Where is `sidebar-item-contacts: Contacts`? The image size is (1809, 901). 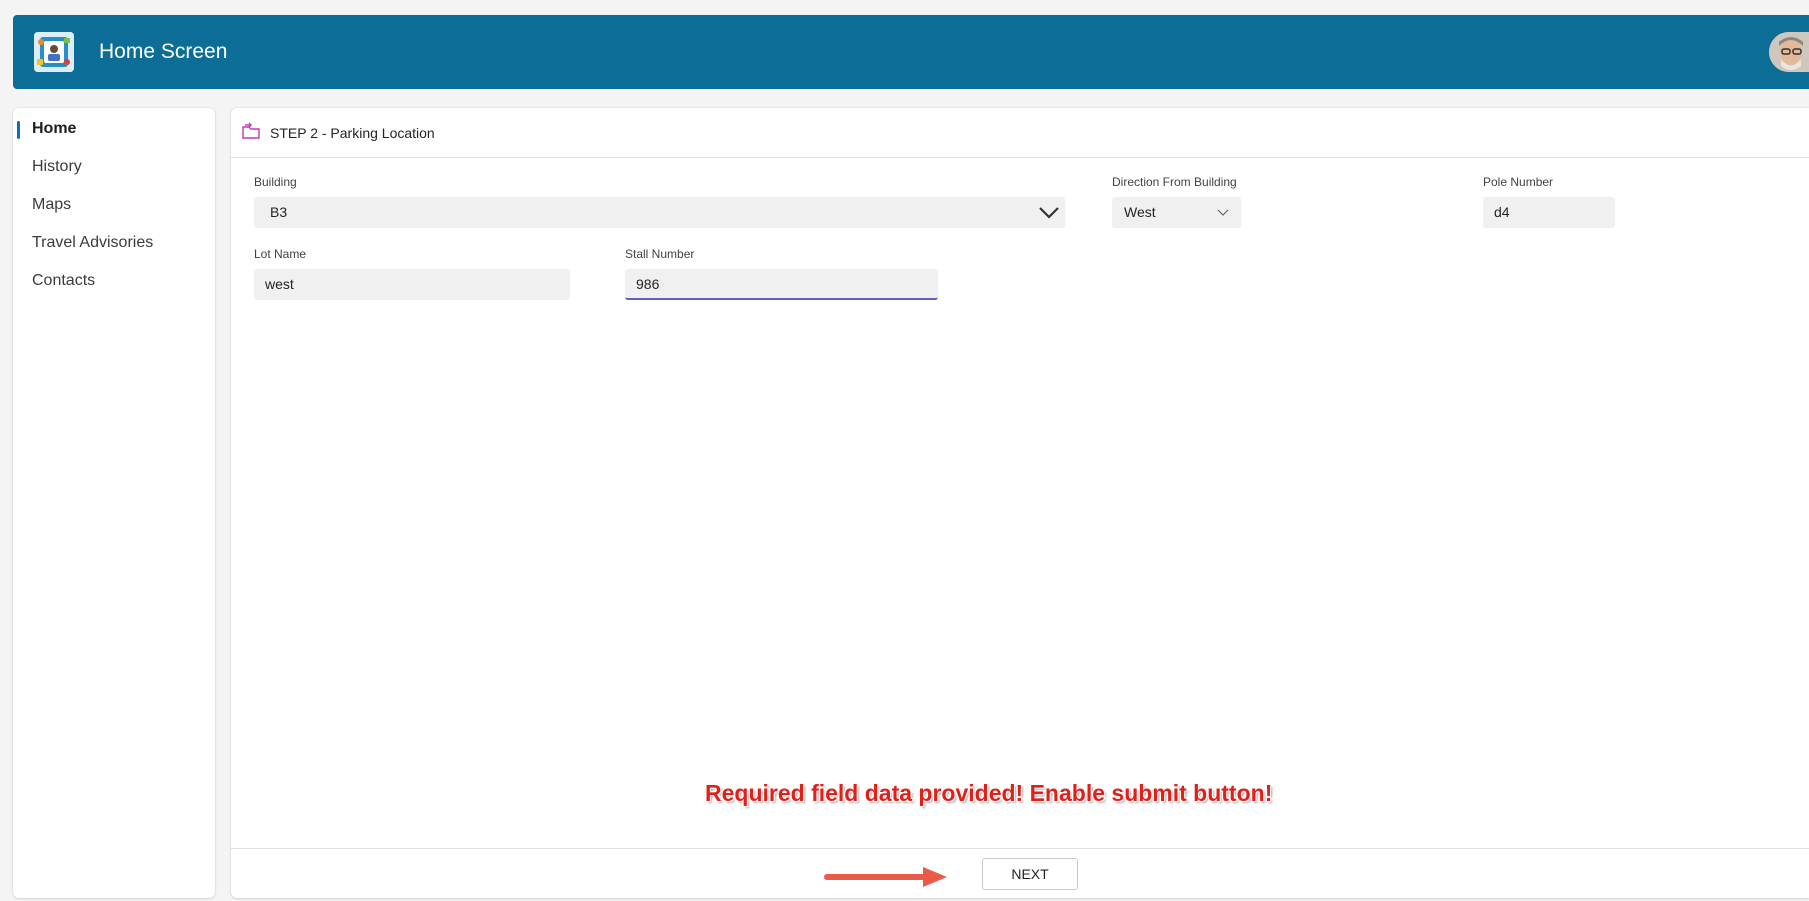
sidebar-item-contacts: Contacts is located at coordinates (63, 281).